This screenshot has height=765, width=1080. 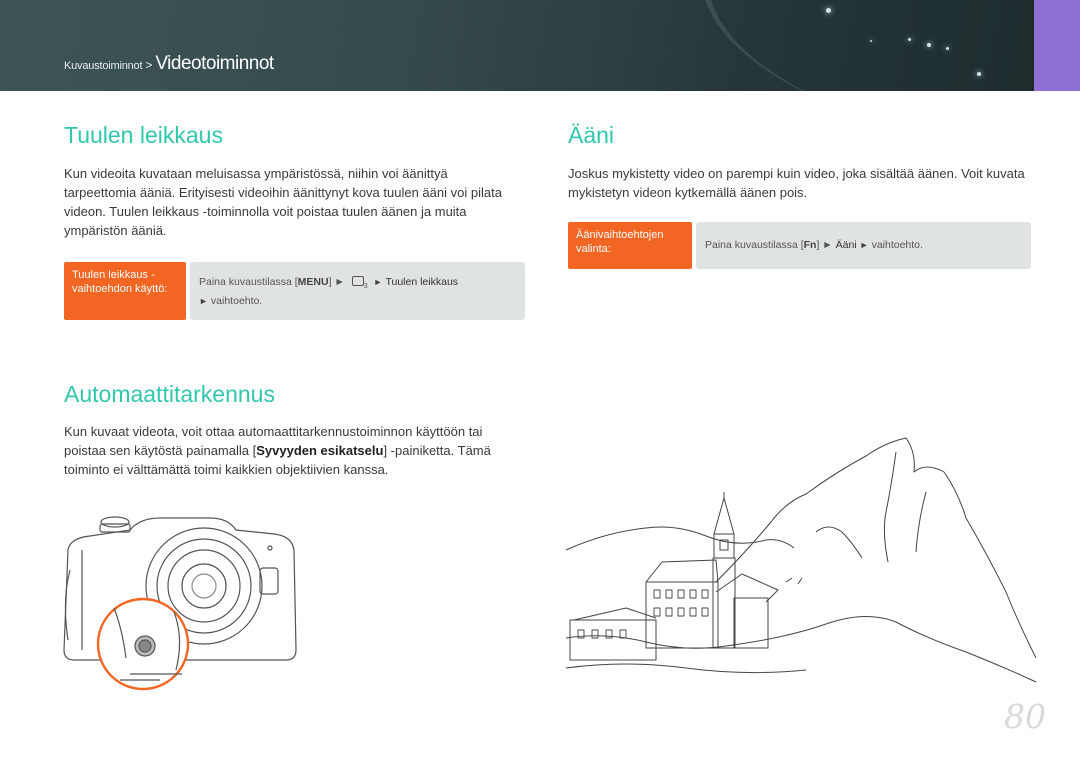 I want to click on menu-item: Tuulen leikkaus, so click(x=422, y=282).